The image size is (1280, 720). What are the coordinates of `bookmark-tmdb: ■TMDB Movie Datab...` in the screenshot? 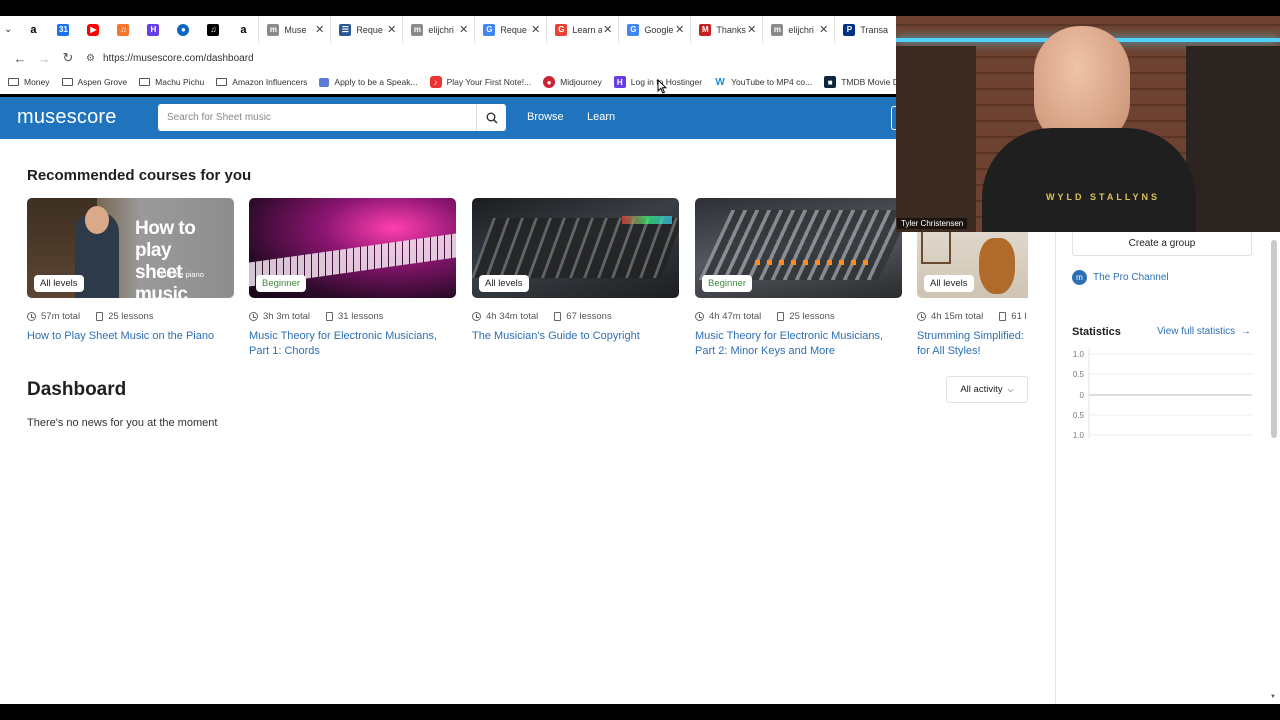 It's located at (860, 82).